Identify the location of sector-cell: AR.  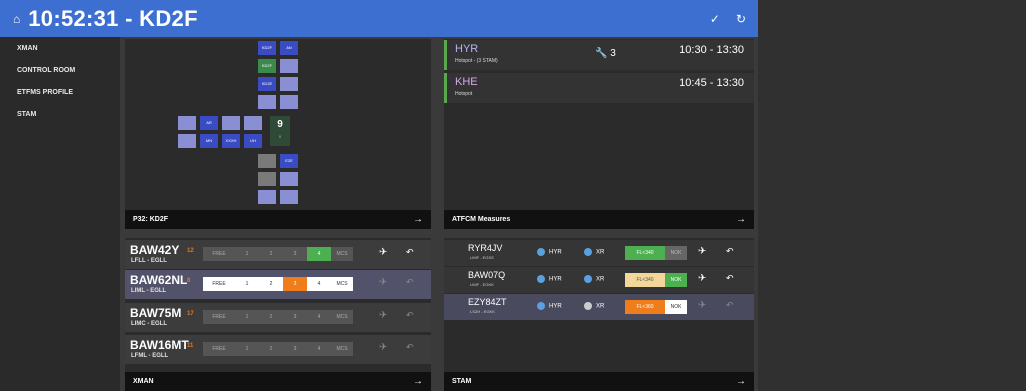
(209, 123).